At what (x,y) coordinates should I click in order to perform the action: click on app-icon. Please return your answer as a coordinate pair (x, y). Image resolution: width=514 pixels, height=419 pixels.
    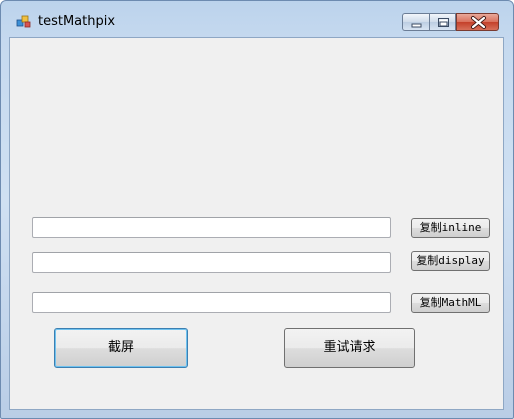
    Looking at the image, I should click on (24, 22).